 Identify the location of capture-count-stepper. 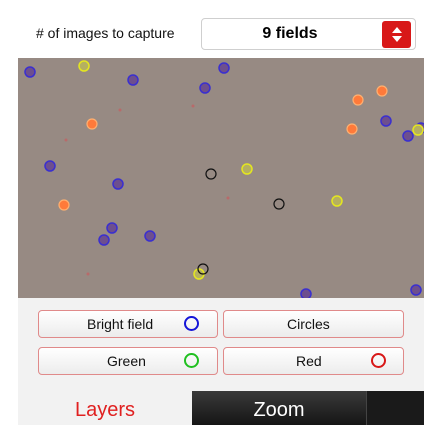
(396, 34).